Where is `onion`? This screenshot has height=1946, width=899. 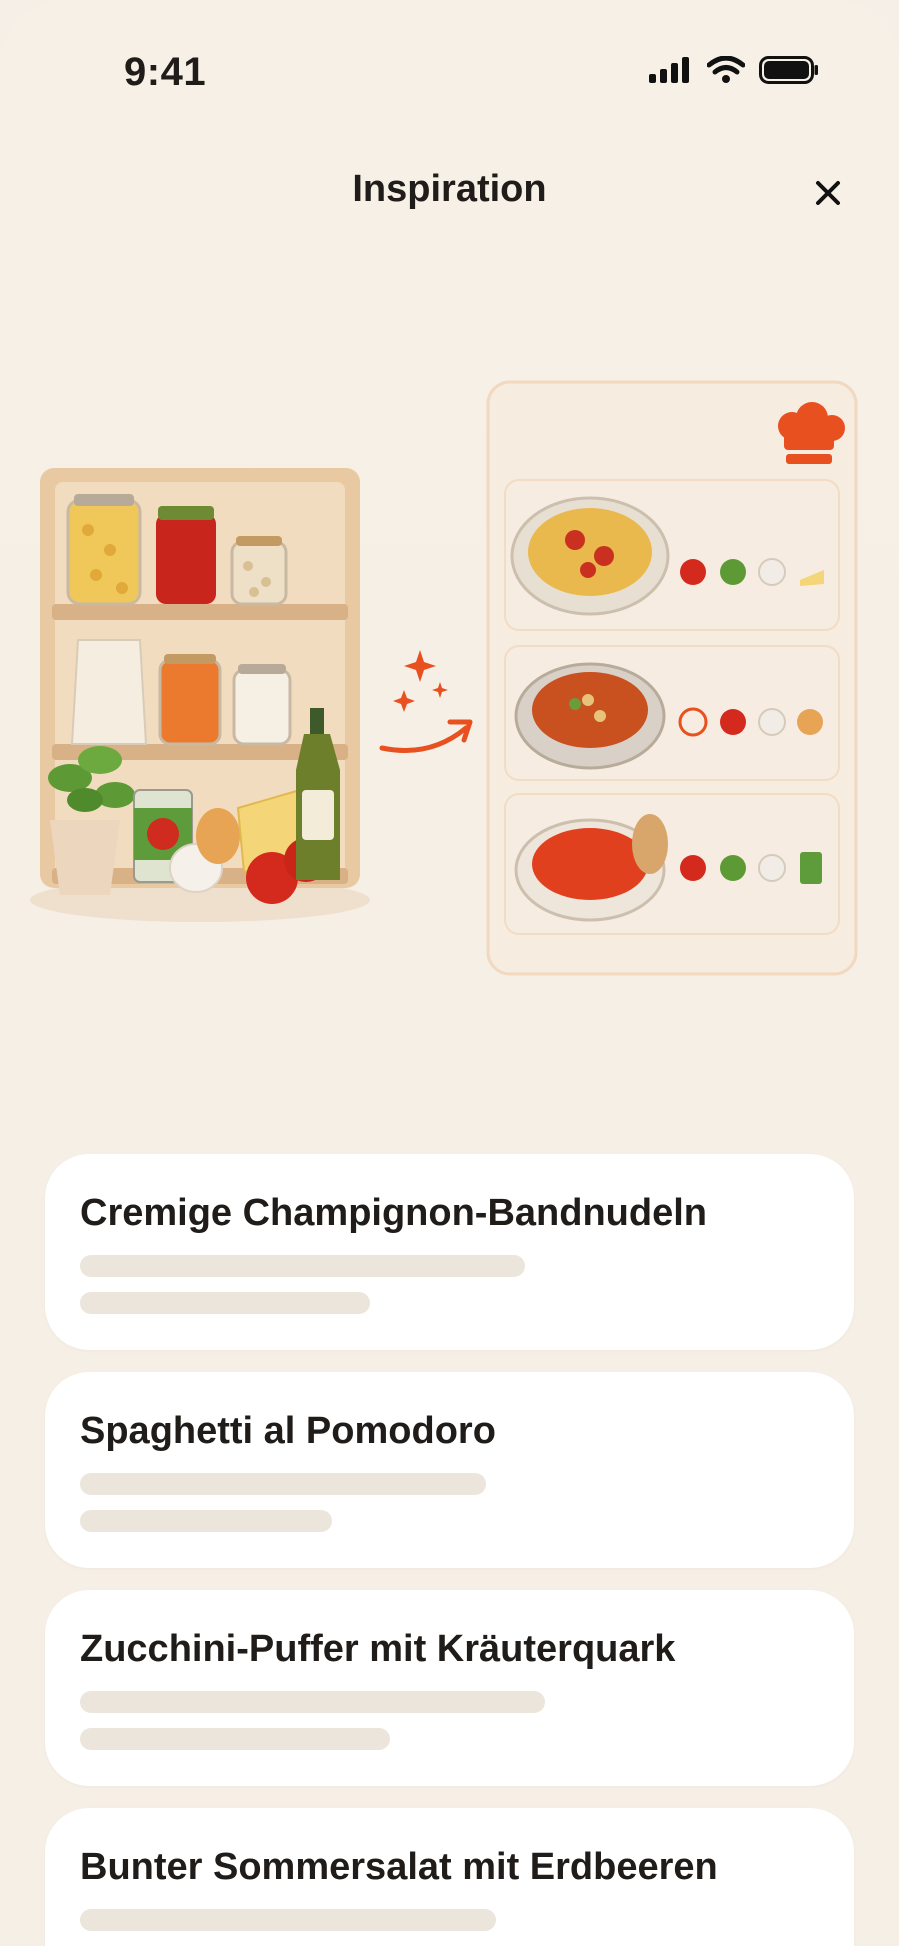 onion is located at coordinates (218, 836).